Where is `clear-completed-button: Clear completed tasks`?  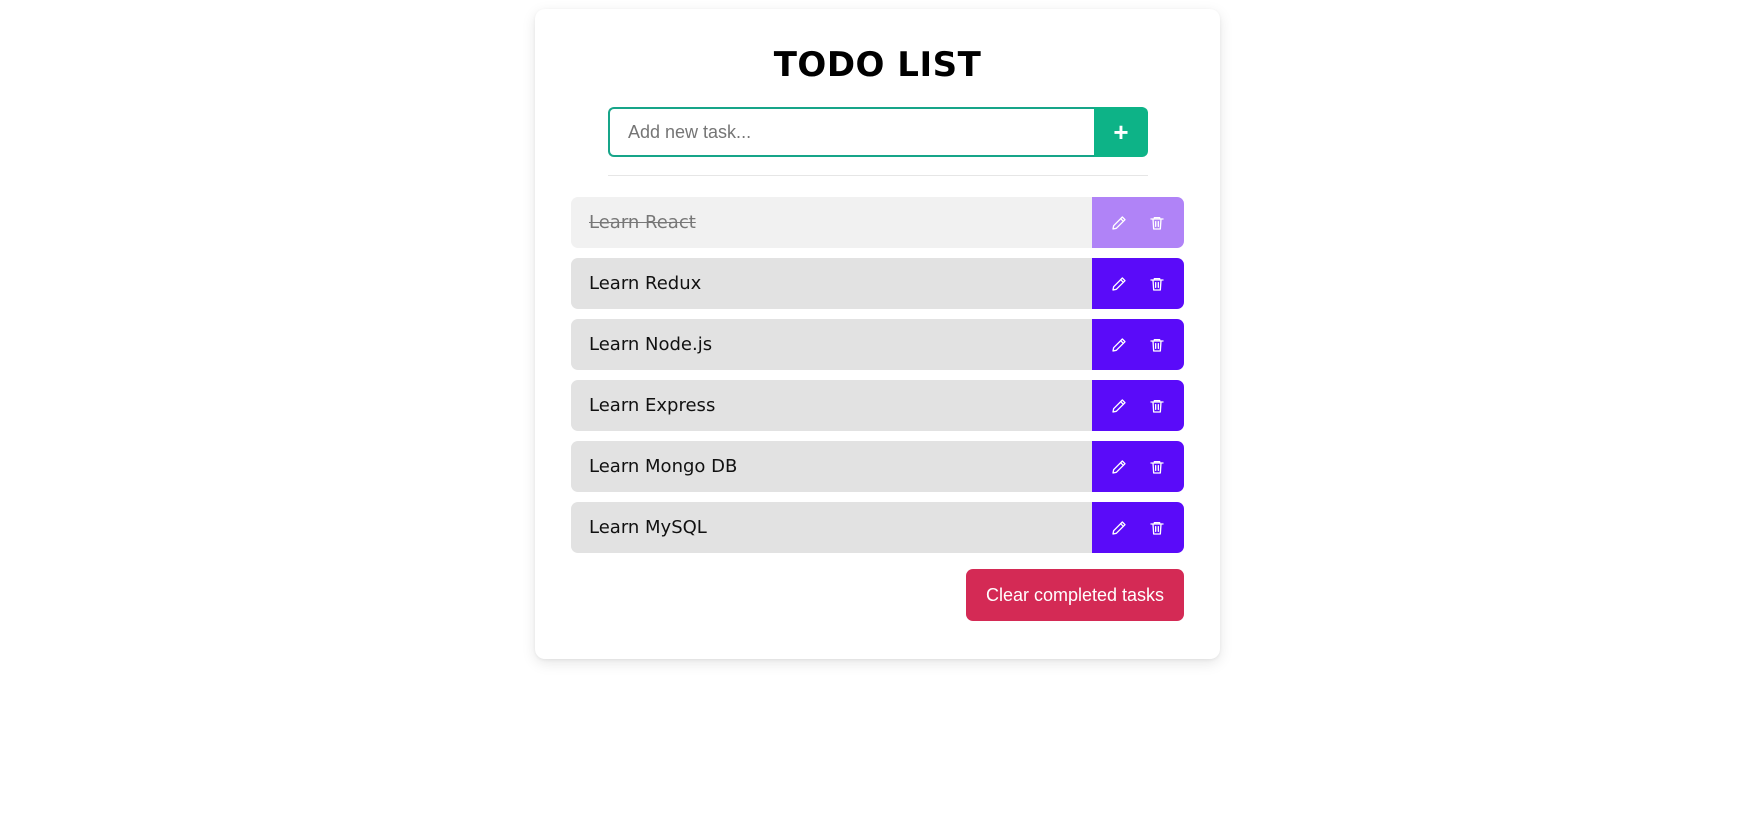 clear-completed-button: Clear completed tasks is located at coordinates (1075, 595).